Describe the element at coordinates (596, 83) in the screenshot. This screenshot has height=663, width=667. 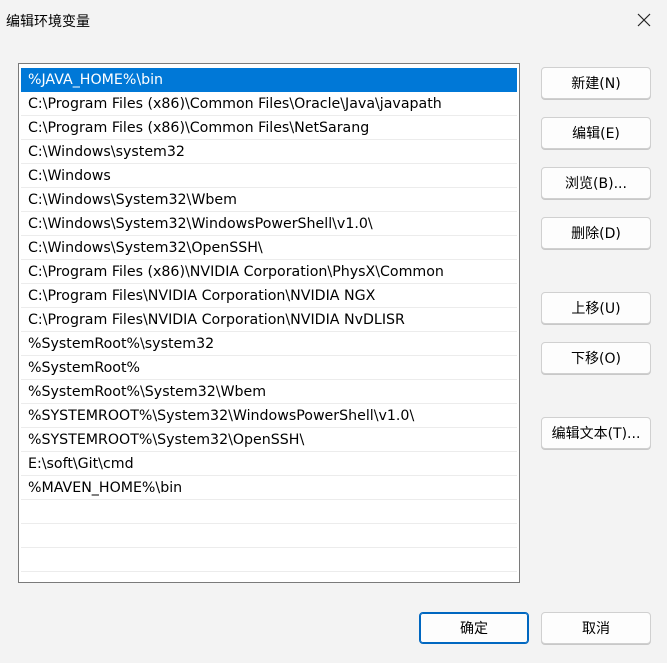
I see `new-button: 新建(N)` at that location.